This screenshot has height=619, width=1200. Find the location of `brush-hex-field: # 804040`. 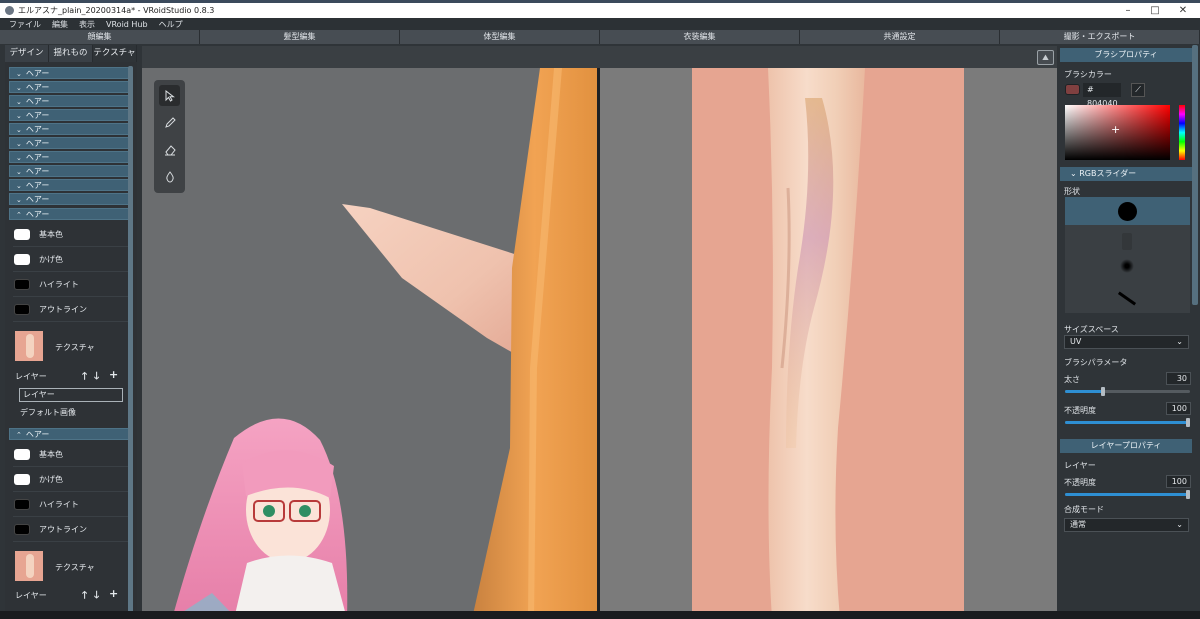

brush-hex-field: # 804040 is located at coordinates (1102, 95).